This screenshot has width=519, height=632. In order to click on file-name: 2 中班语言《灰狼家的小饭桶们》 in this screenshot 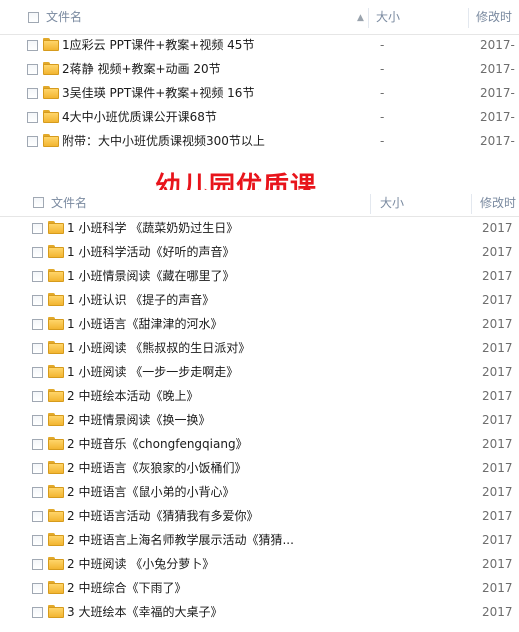, I will do `click(157, 468)`.